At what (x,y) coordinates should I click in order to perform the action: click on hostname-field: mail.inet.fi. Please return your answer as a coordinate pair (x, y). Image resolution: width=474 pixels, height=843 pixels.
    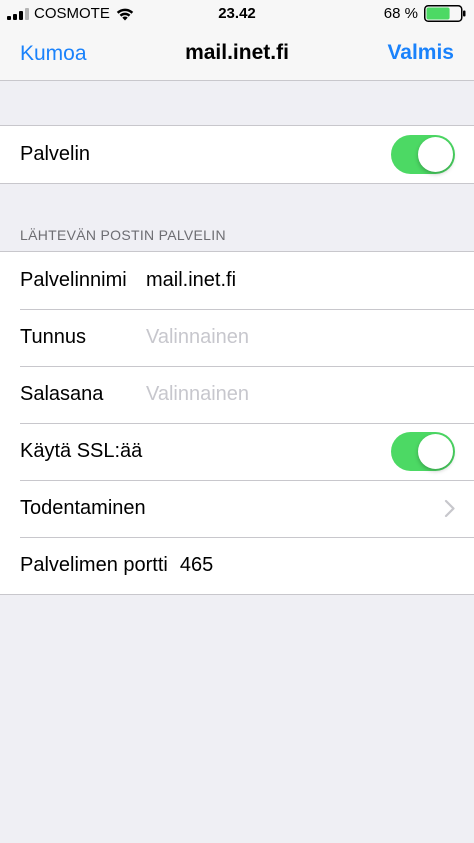
    Looking at the image, I should click on (191, 280).